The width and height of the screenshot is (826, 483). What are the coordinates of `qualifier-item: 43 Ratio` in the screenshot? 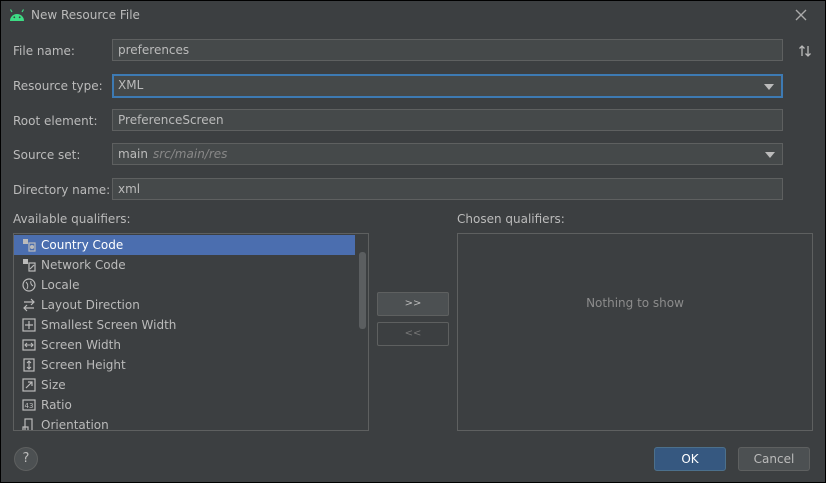 It's located at (184, 405).